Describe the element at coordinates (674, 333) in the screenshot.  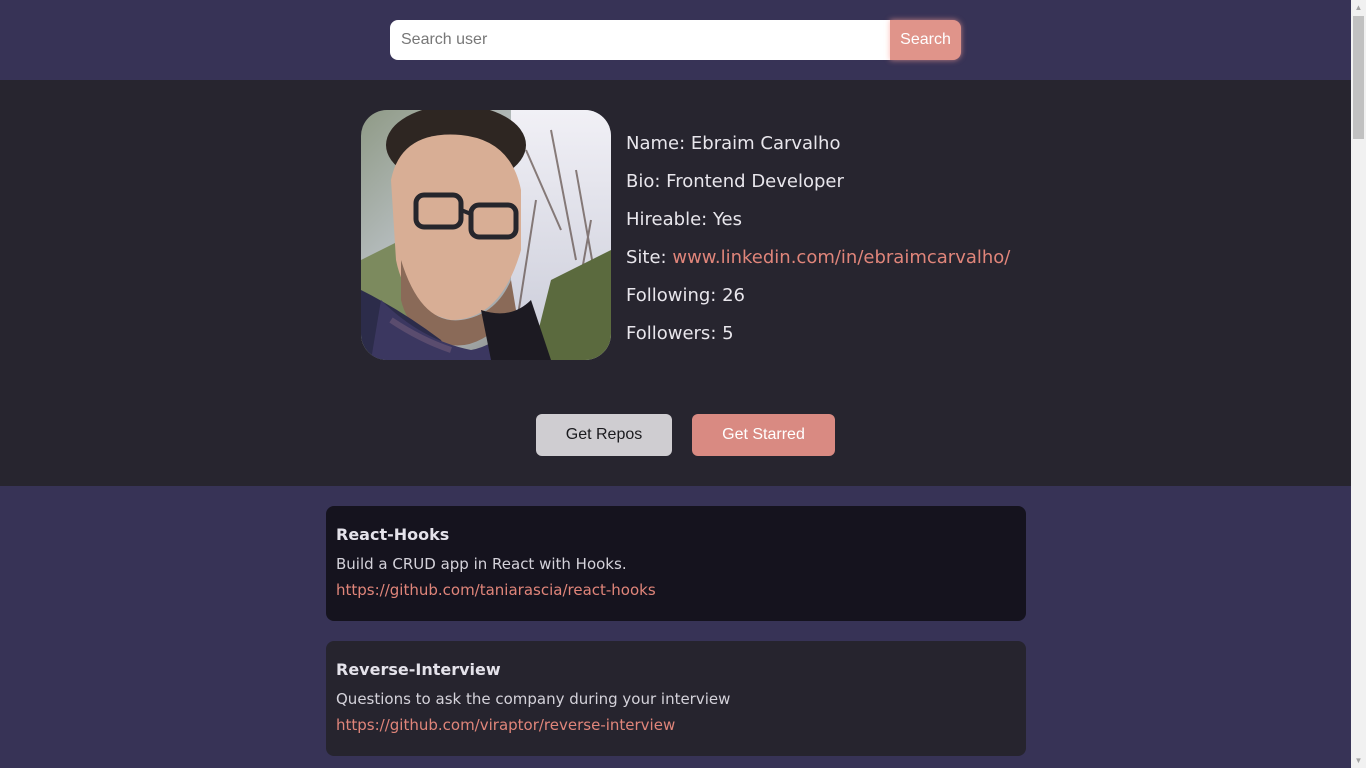
I see `followers-label: Followers:` at that location.